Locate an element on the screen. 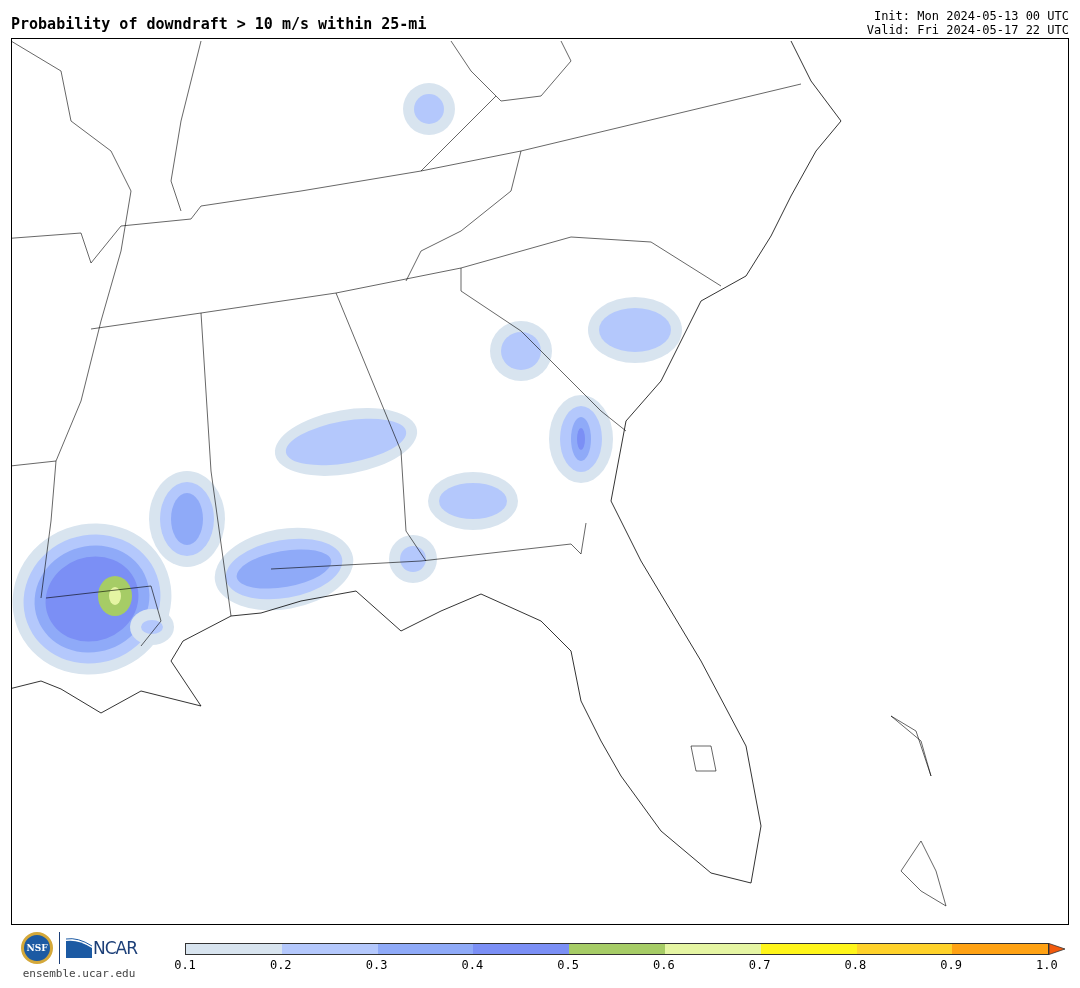 The width and height of the screenshot is (1080, 988). ncar-logo-icon is located at coordinates (79, 948).